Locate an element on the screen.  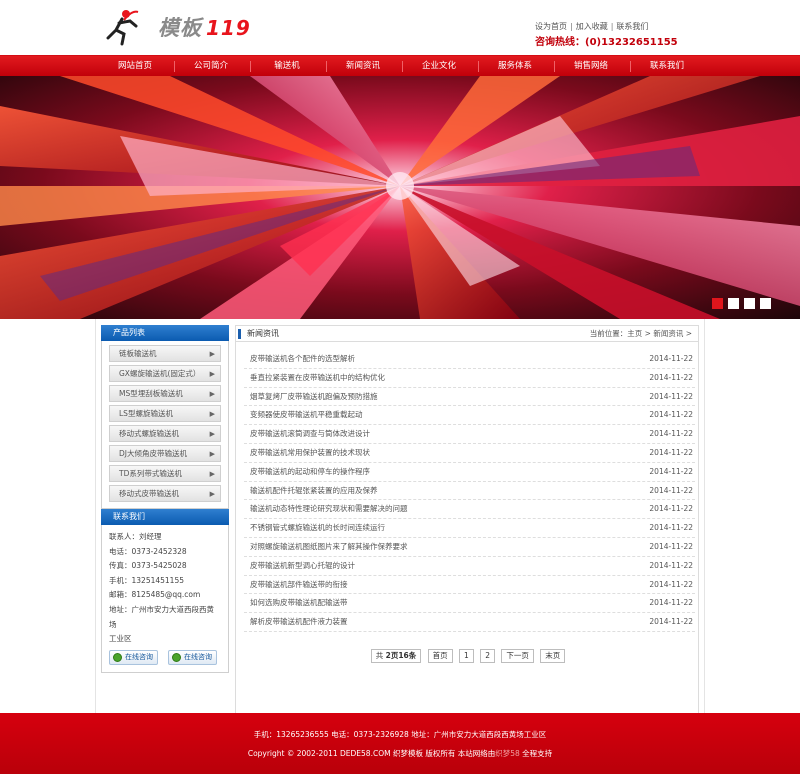
nav-item-conveyor: 输送机 is located at coordinates (287, 66).